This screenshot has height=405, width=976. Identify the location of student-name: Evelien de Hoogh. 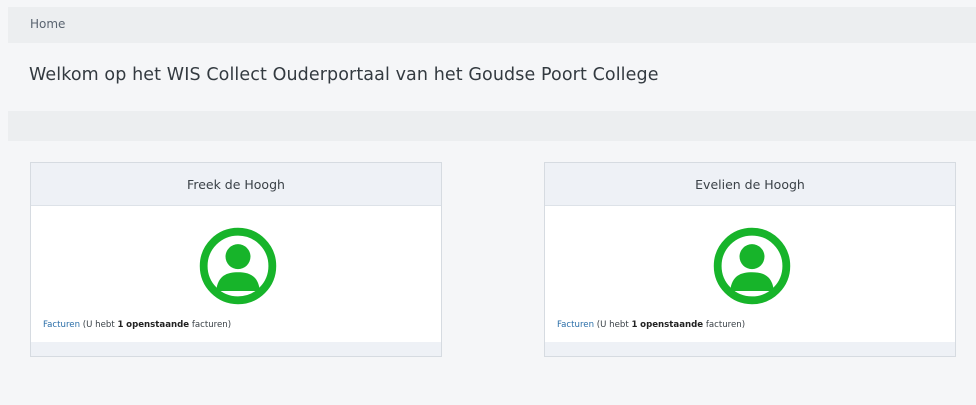
(750, 184).